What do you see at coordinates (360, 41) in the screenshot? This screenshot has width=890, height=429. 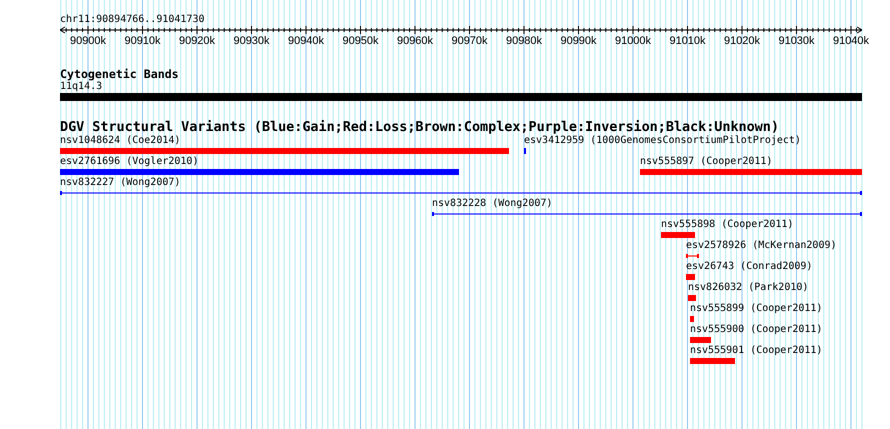 I see `ruler-tick-label: 90950k` at bounding box center [360, 41].